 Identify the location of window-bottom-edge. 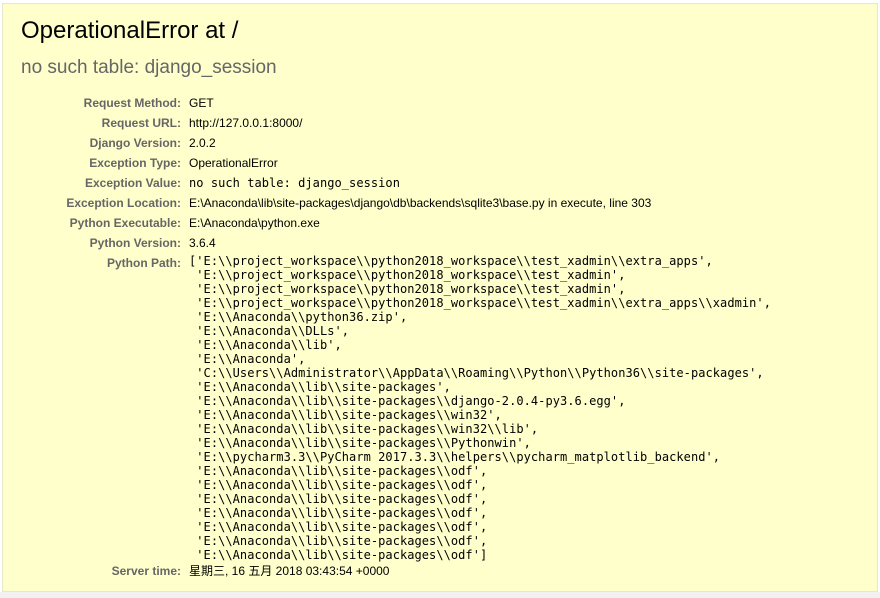
(440, 595).